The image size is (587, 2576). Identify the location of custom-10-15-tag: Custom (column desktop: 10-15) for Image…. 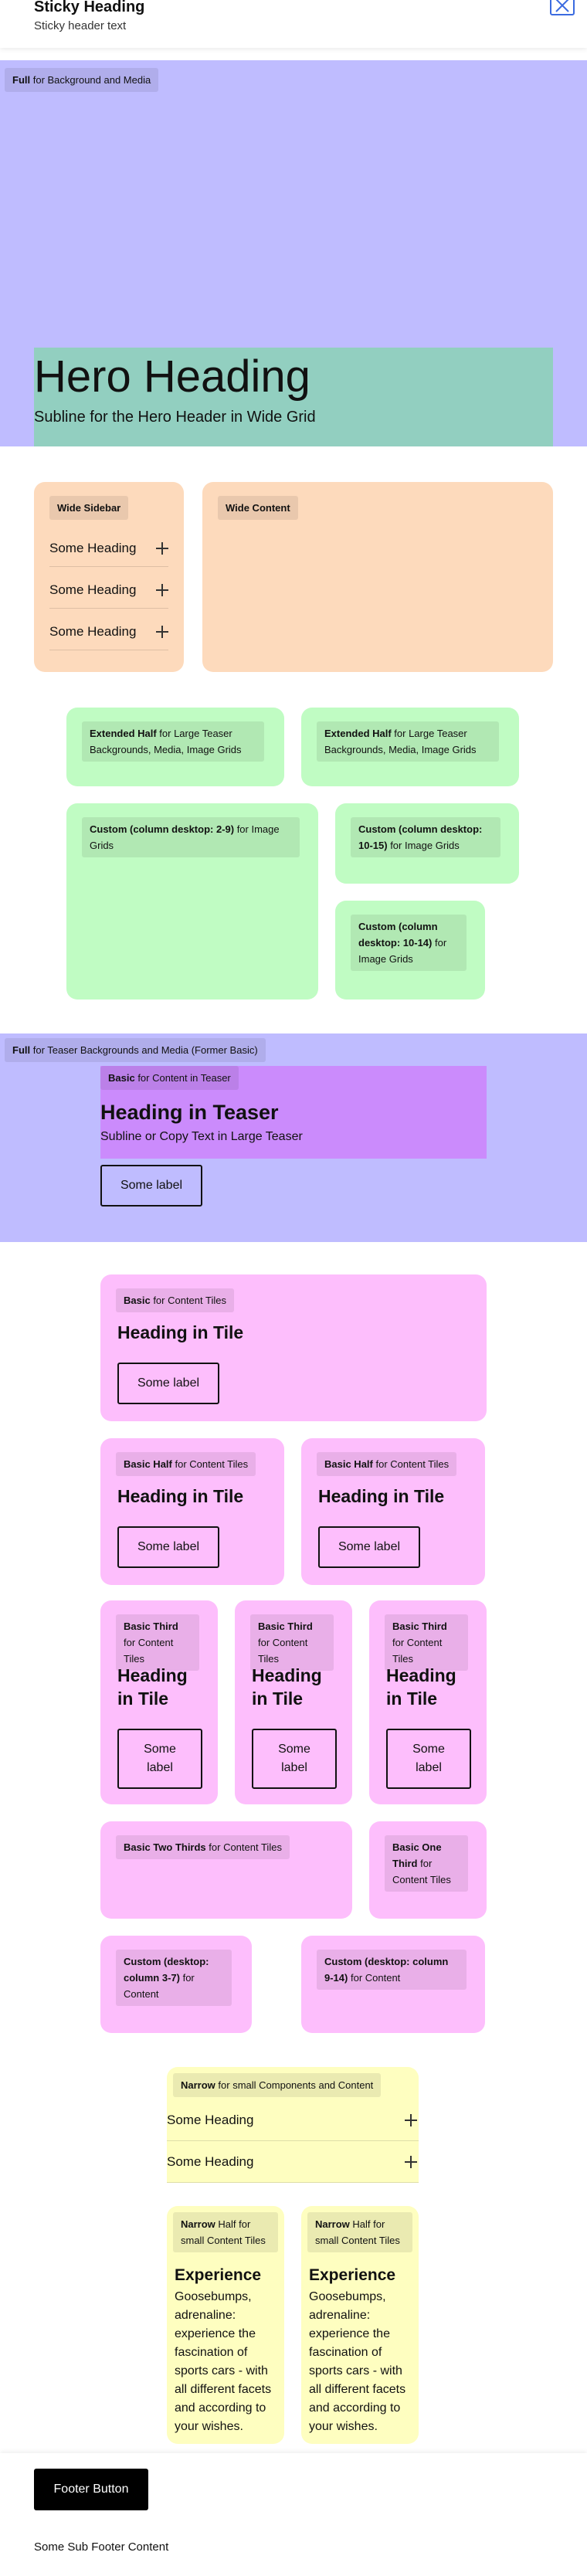
(425, 837).